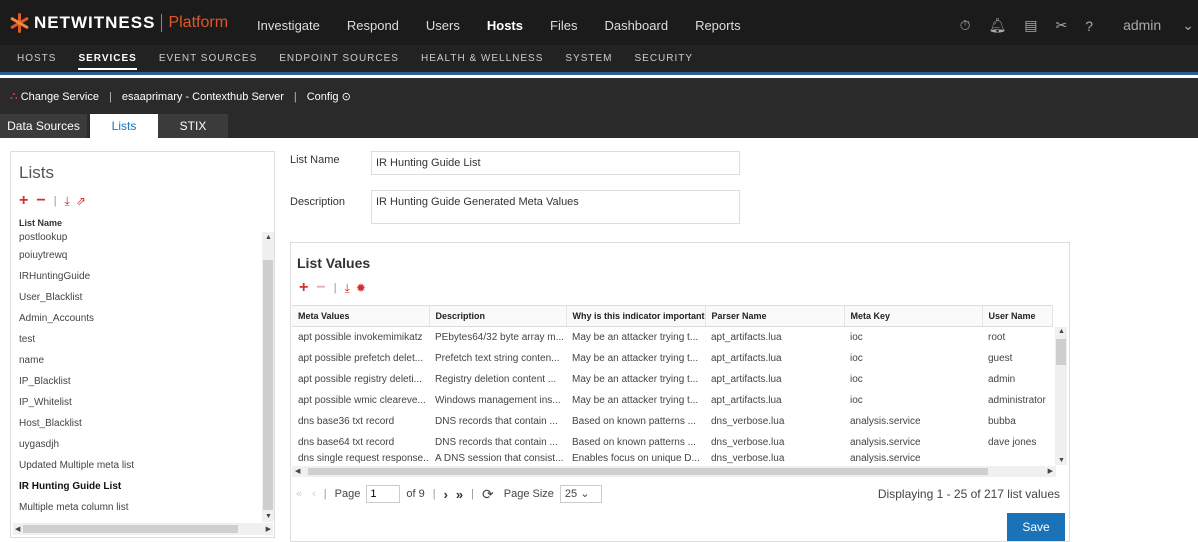 This screenshot has width=1198, height=542. I want to click on nav-users: Users, so click(443, 25).